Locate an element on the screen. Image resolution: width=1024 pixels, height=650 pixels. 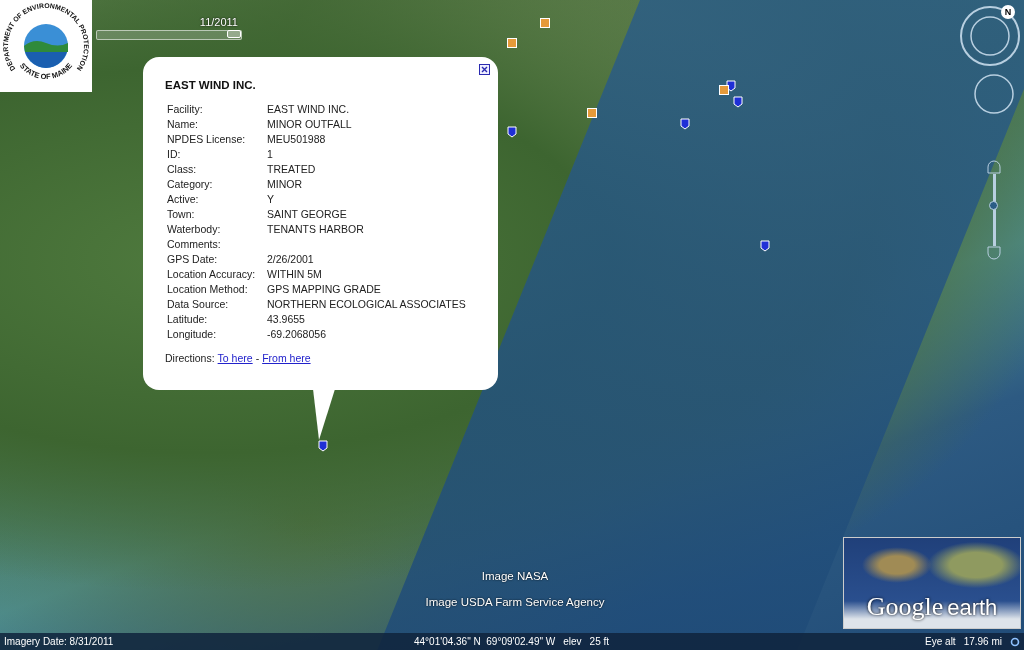
field-label: Location Method: is located at coordinates (208, 289).